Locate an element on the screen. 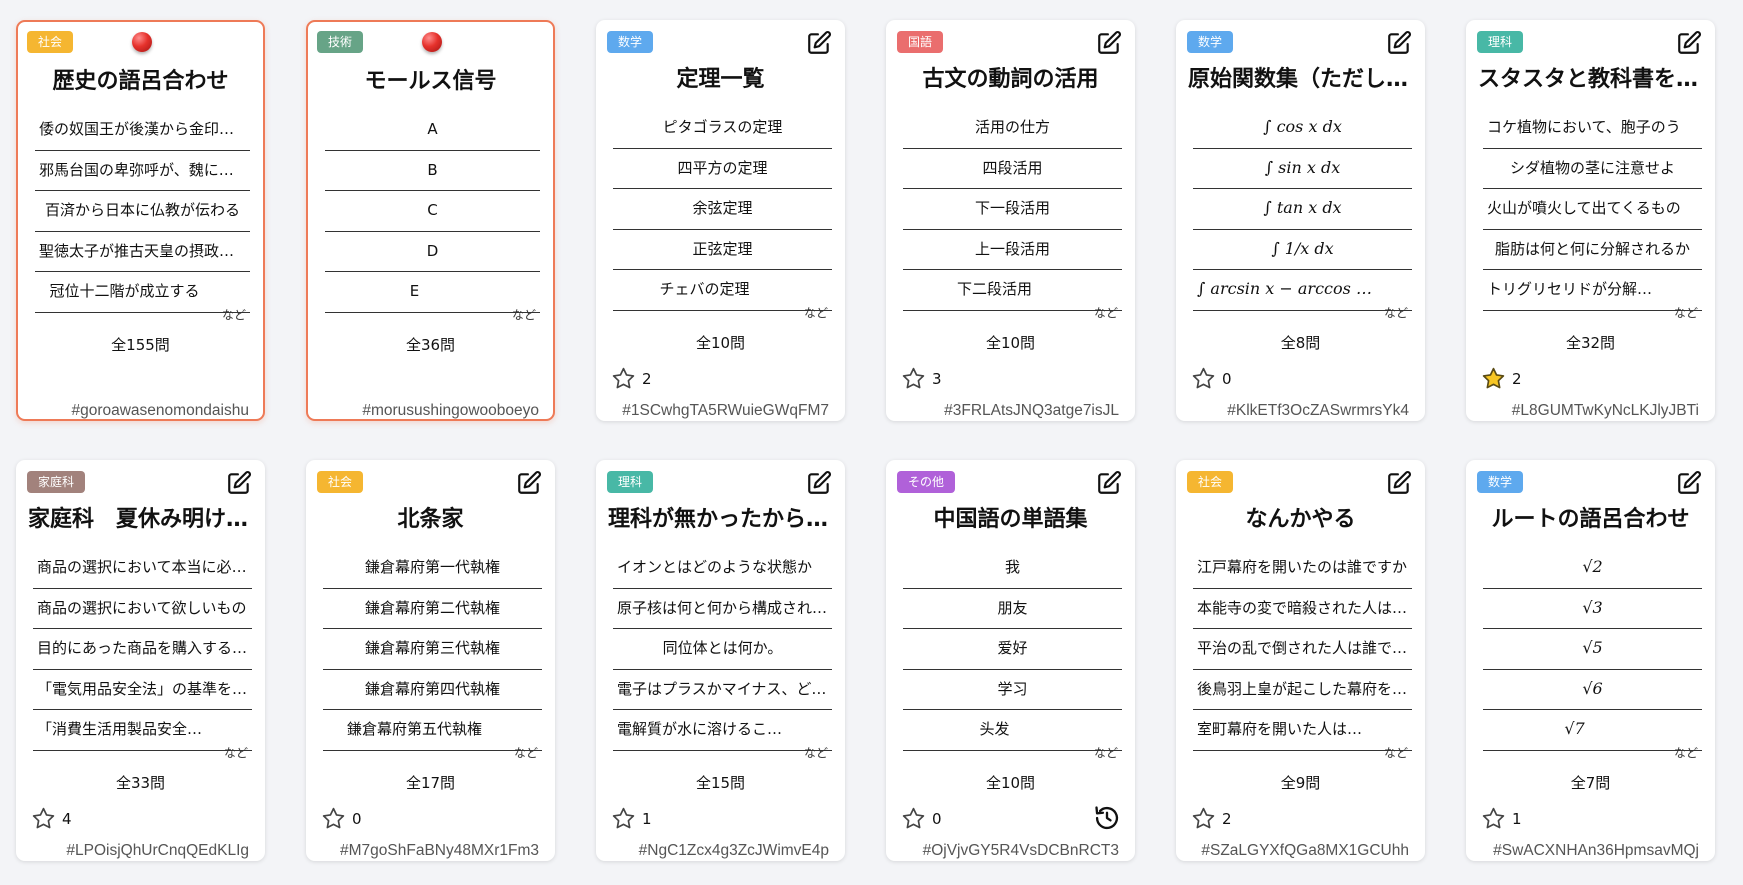 This screenshot has width=1743, height=885. card-title: なんかやる is located at coordinates (1300, 519).